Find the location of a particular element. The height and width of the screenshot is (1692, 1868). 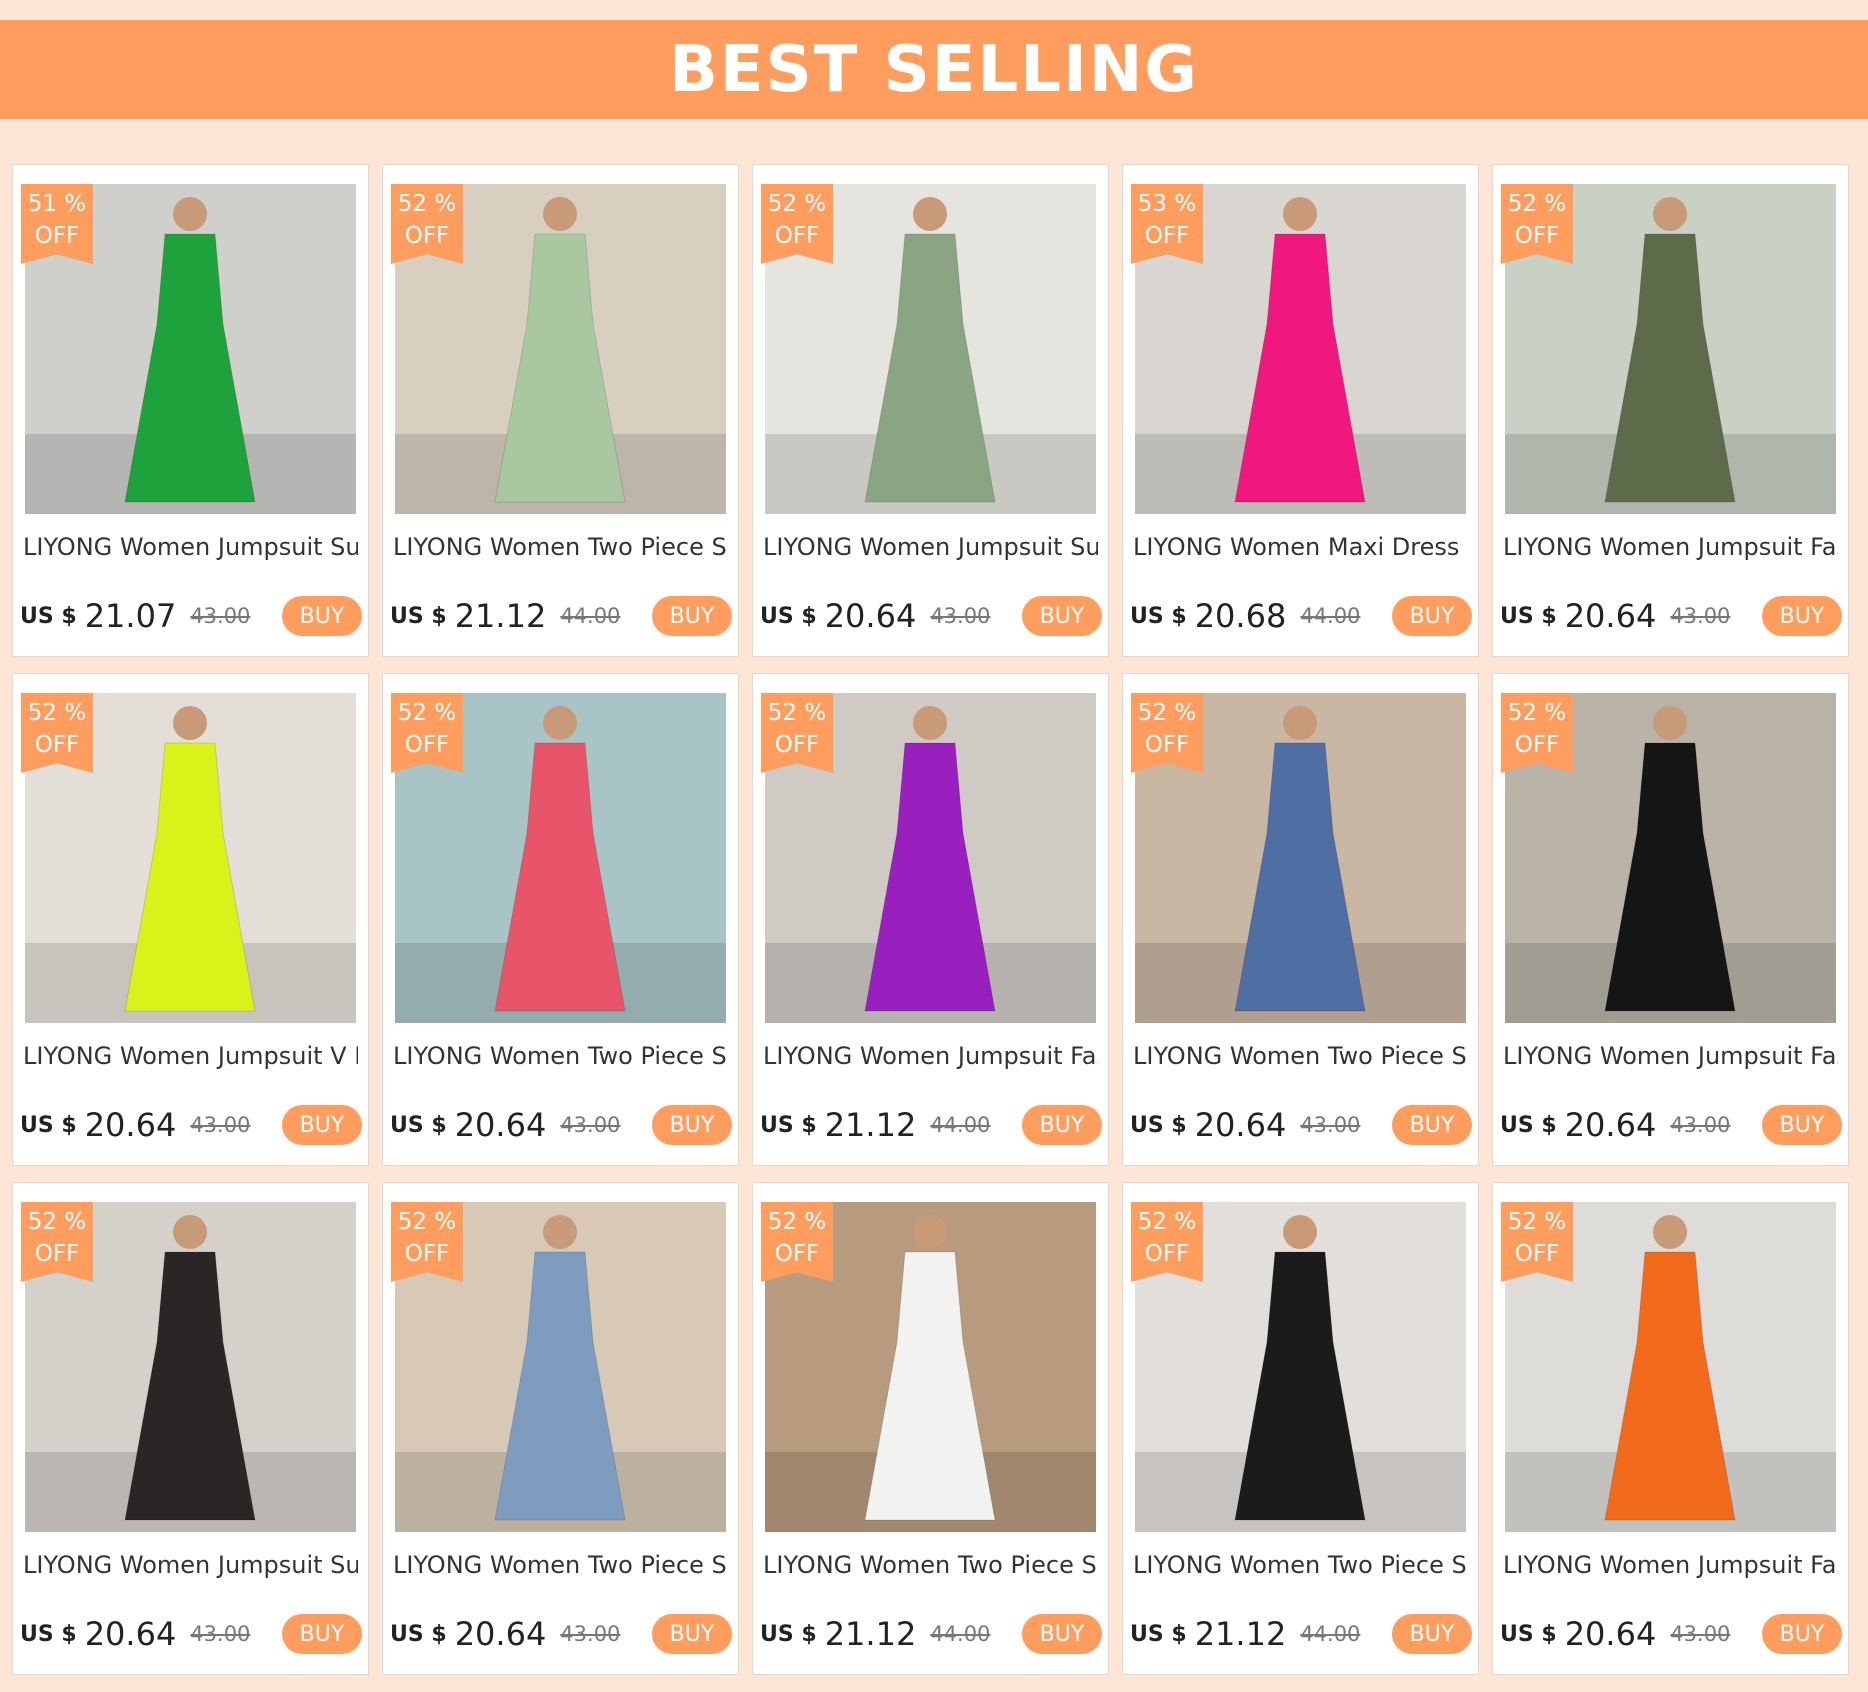

product-title: LIYONG Women Jumpsuit Fashion Sexy Solid is located at coordinates (1670, 1059).